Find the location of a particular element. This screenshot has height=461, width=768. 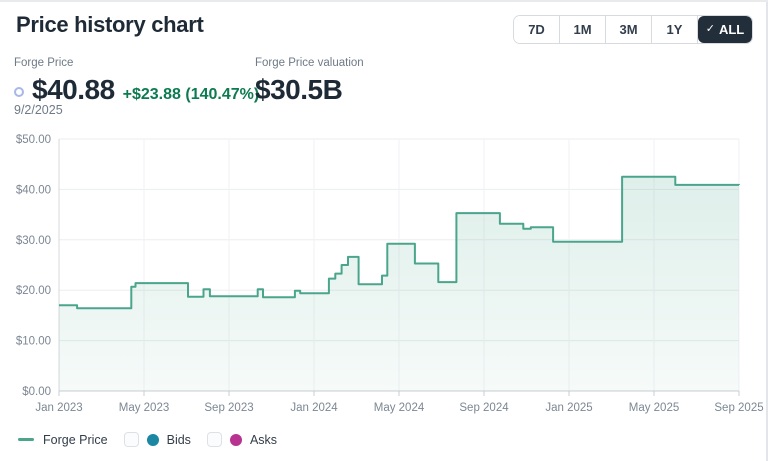

page-title: Price history chart is located at coordinates (110, 24).